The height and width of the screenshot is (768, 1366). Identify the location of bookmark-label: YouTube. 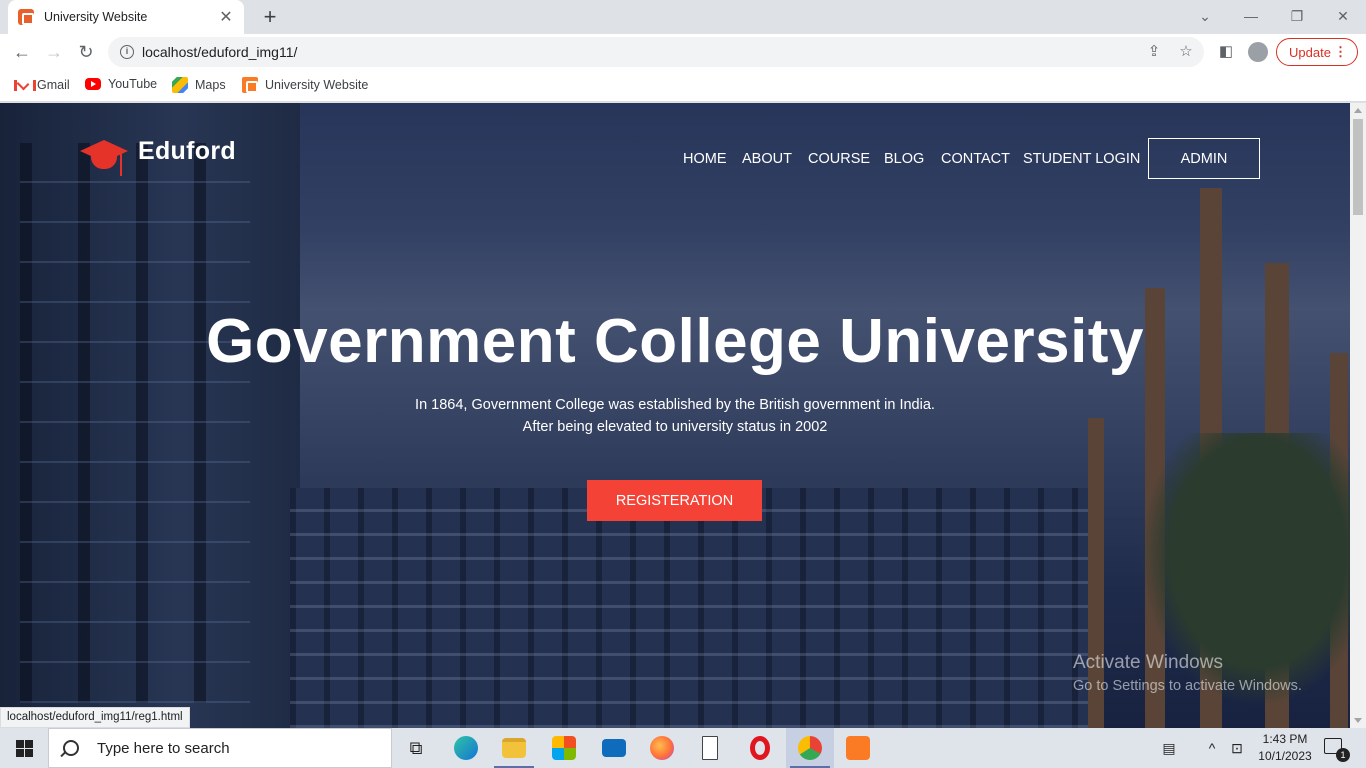
(133, 84).